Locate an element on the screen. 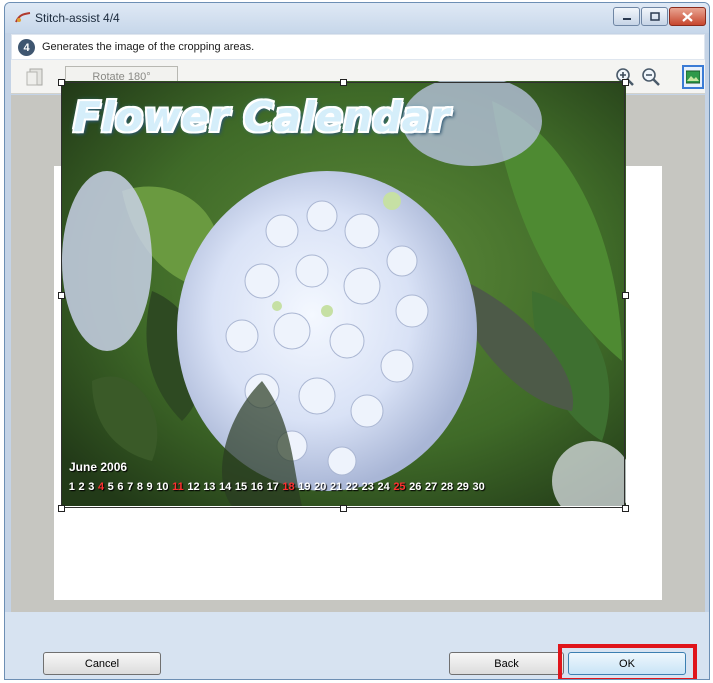 This screenshot has width=713, height=683. calendar-month-label: June 2006 is located at coordinates (98, 467).